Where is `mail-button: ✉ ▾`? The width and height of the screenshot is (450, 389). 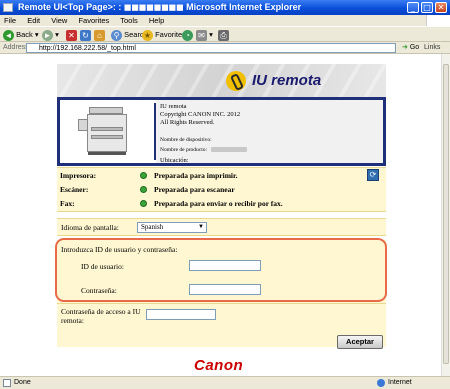 mail-button: ✉ ▾ is located at coordinates (204, 35).